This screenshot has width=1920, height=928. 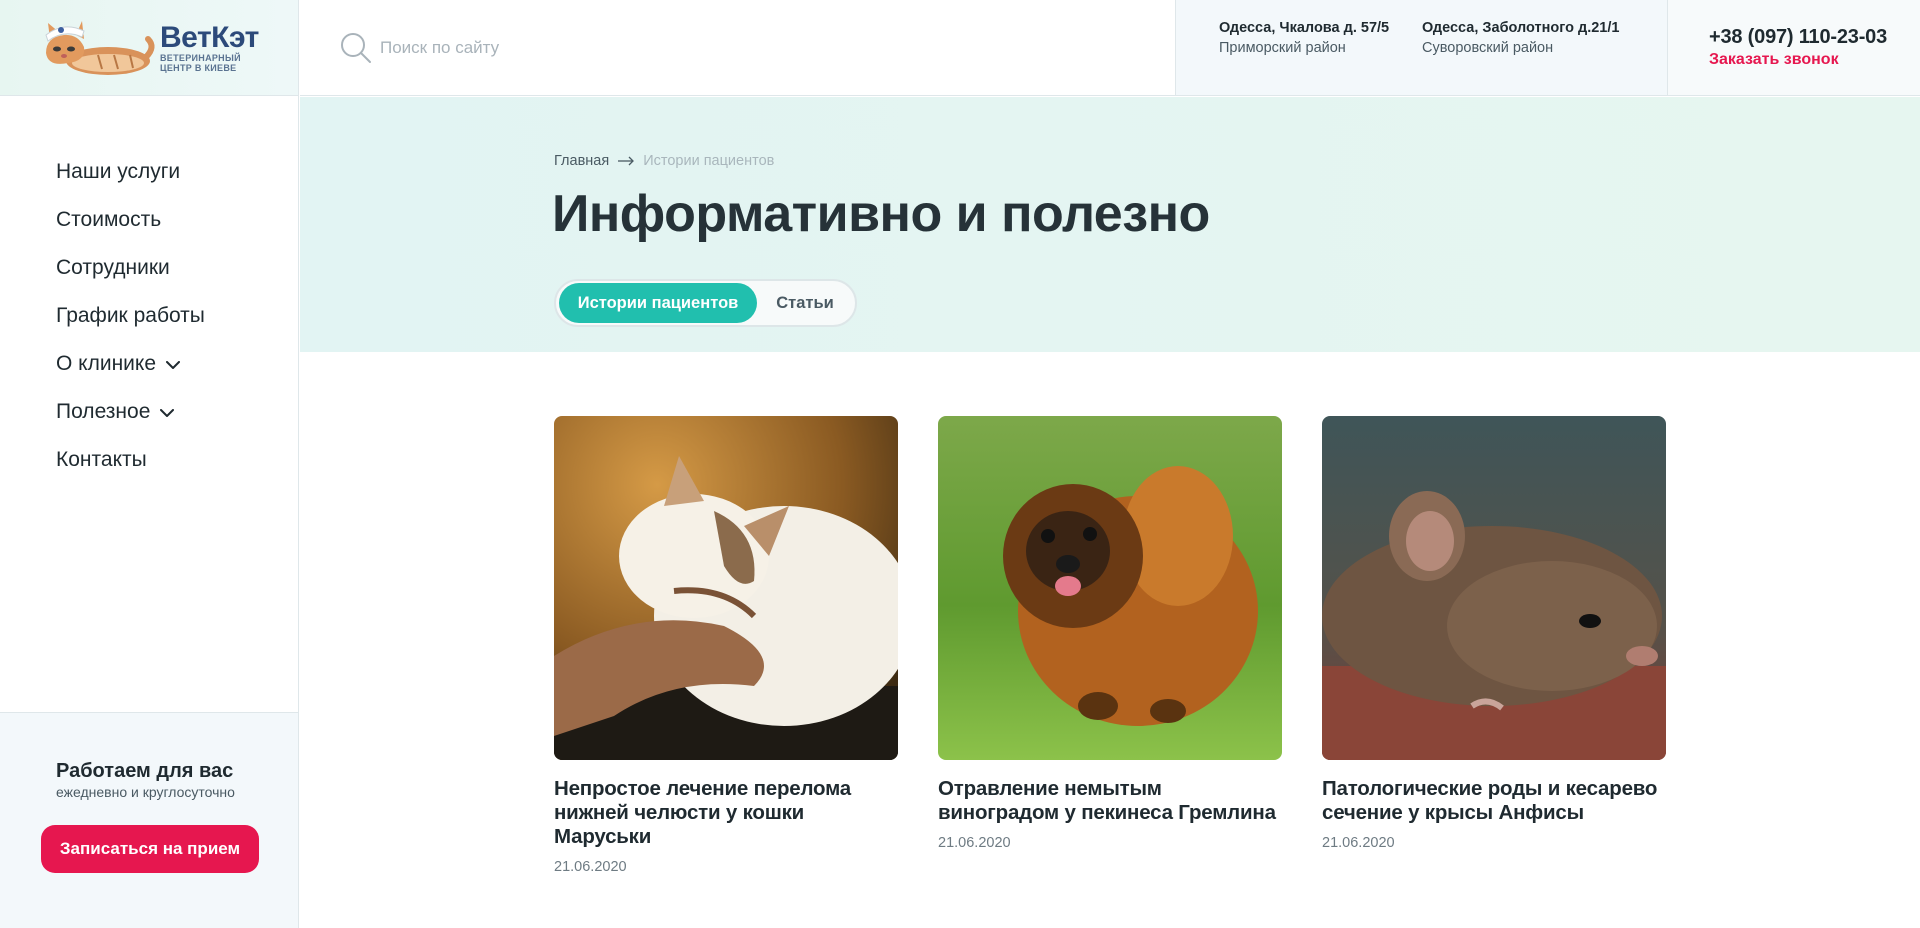 I want to click on working-hours-title: Работаем для вас, so click(x=145, y=771).